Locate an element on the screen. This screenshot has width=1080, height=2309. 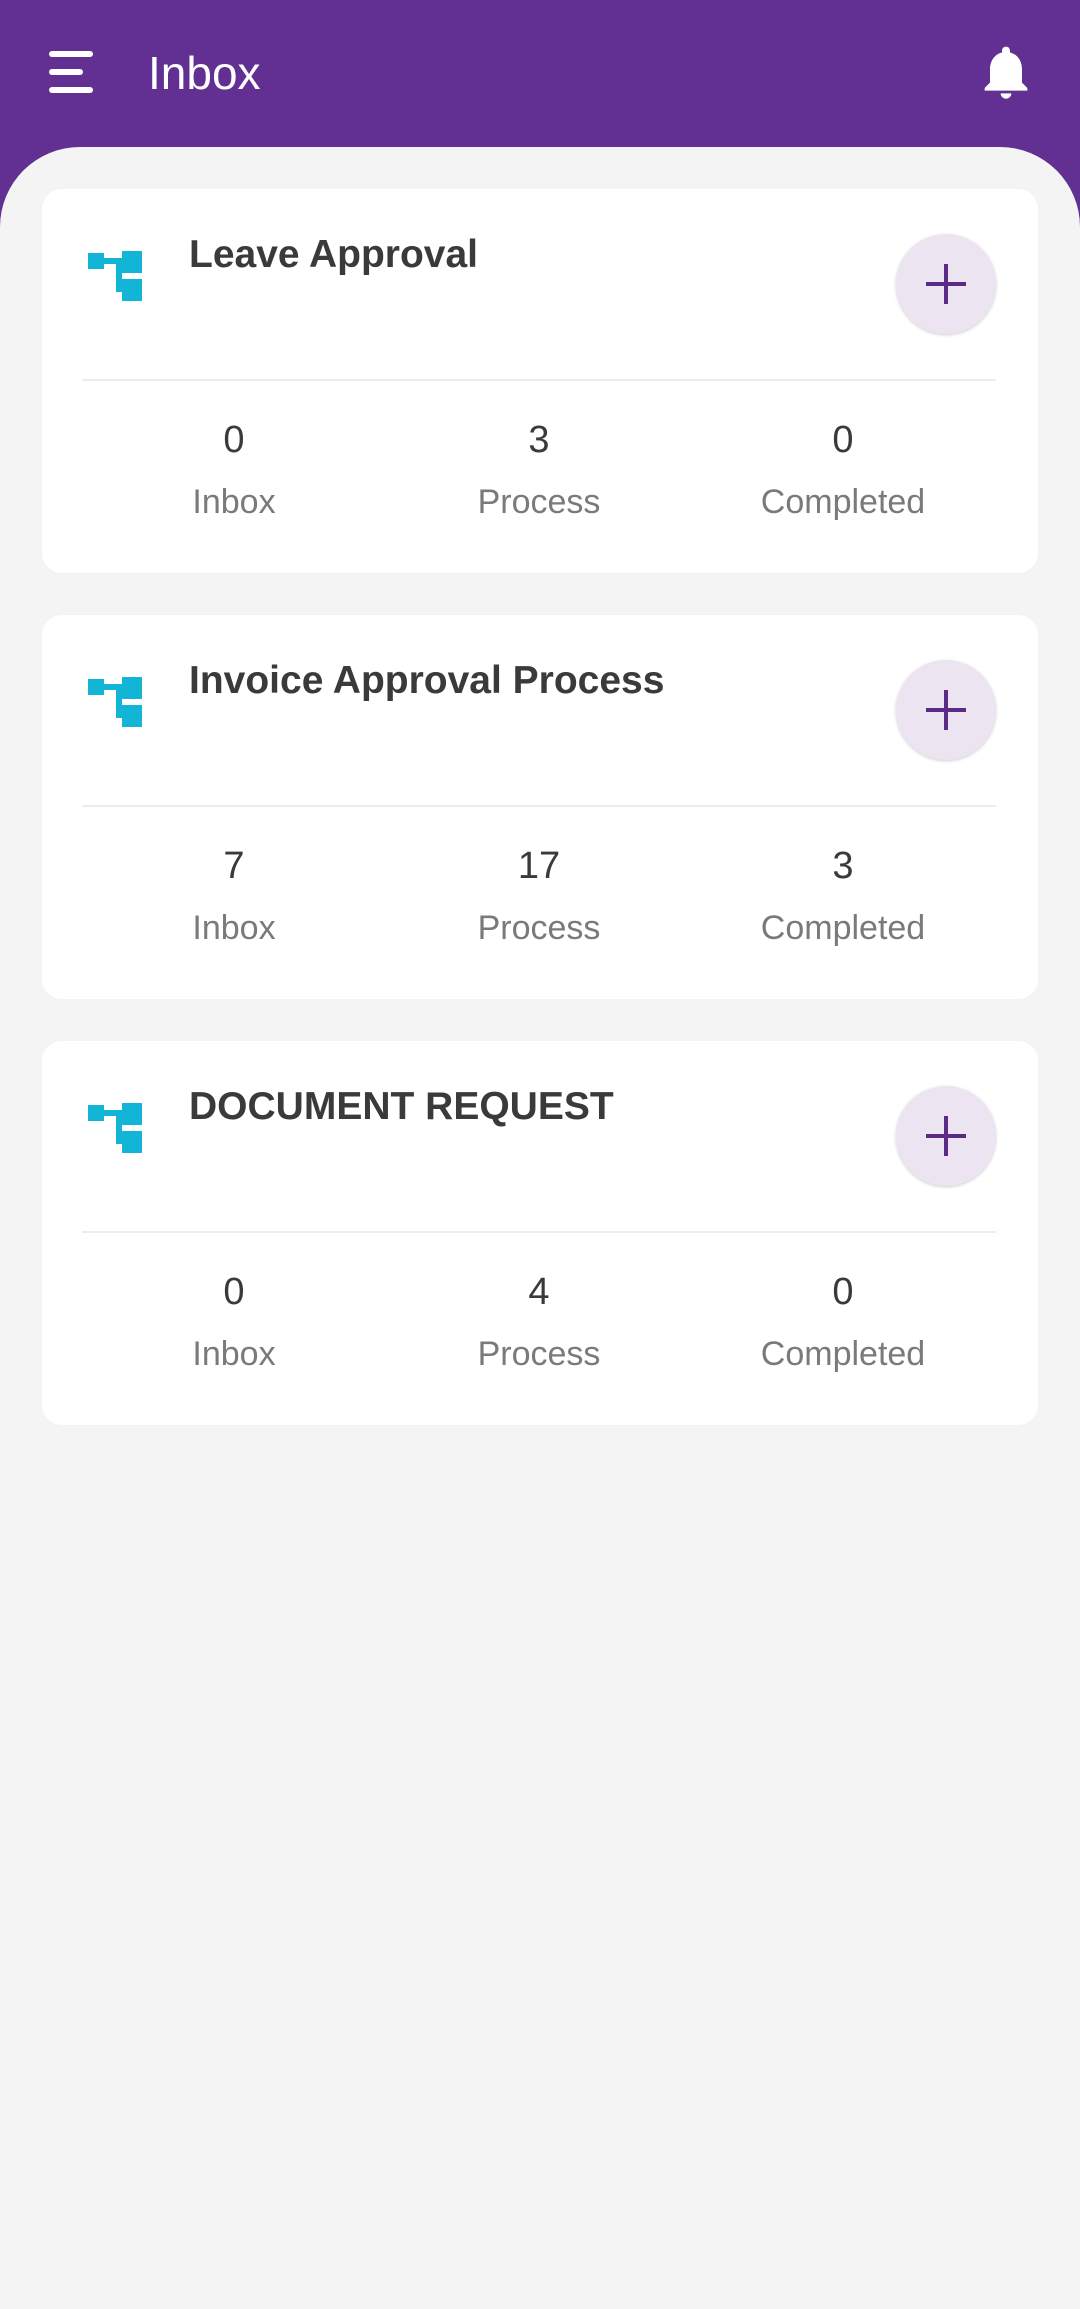
menu-icon is located at coordinates (70, 72).